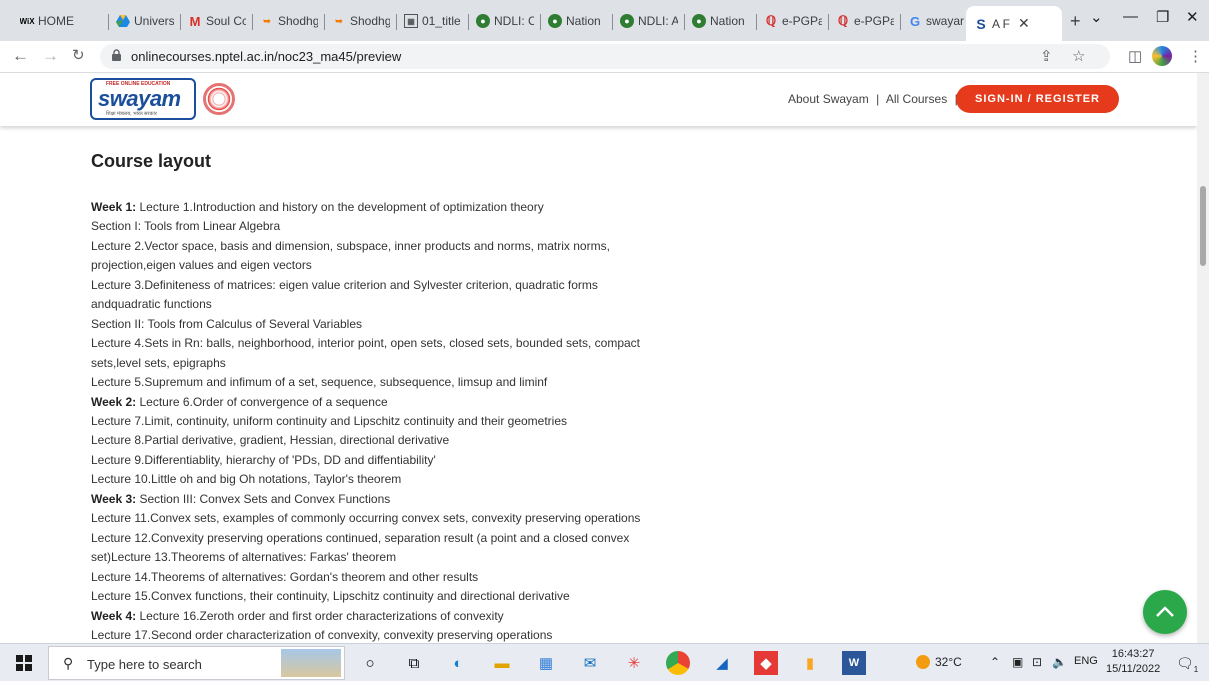  Describe the element at coordinates (678, 663) in the screenshot. I see `chrome-icon` at that location.